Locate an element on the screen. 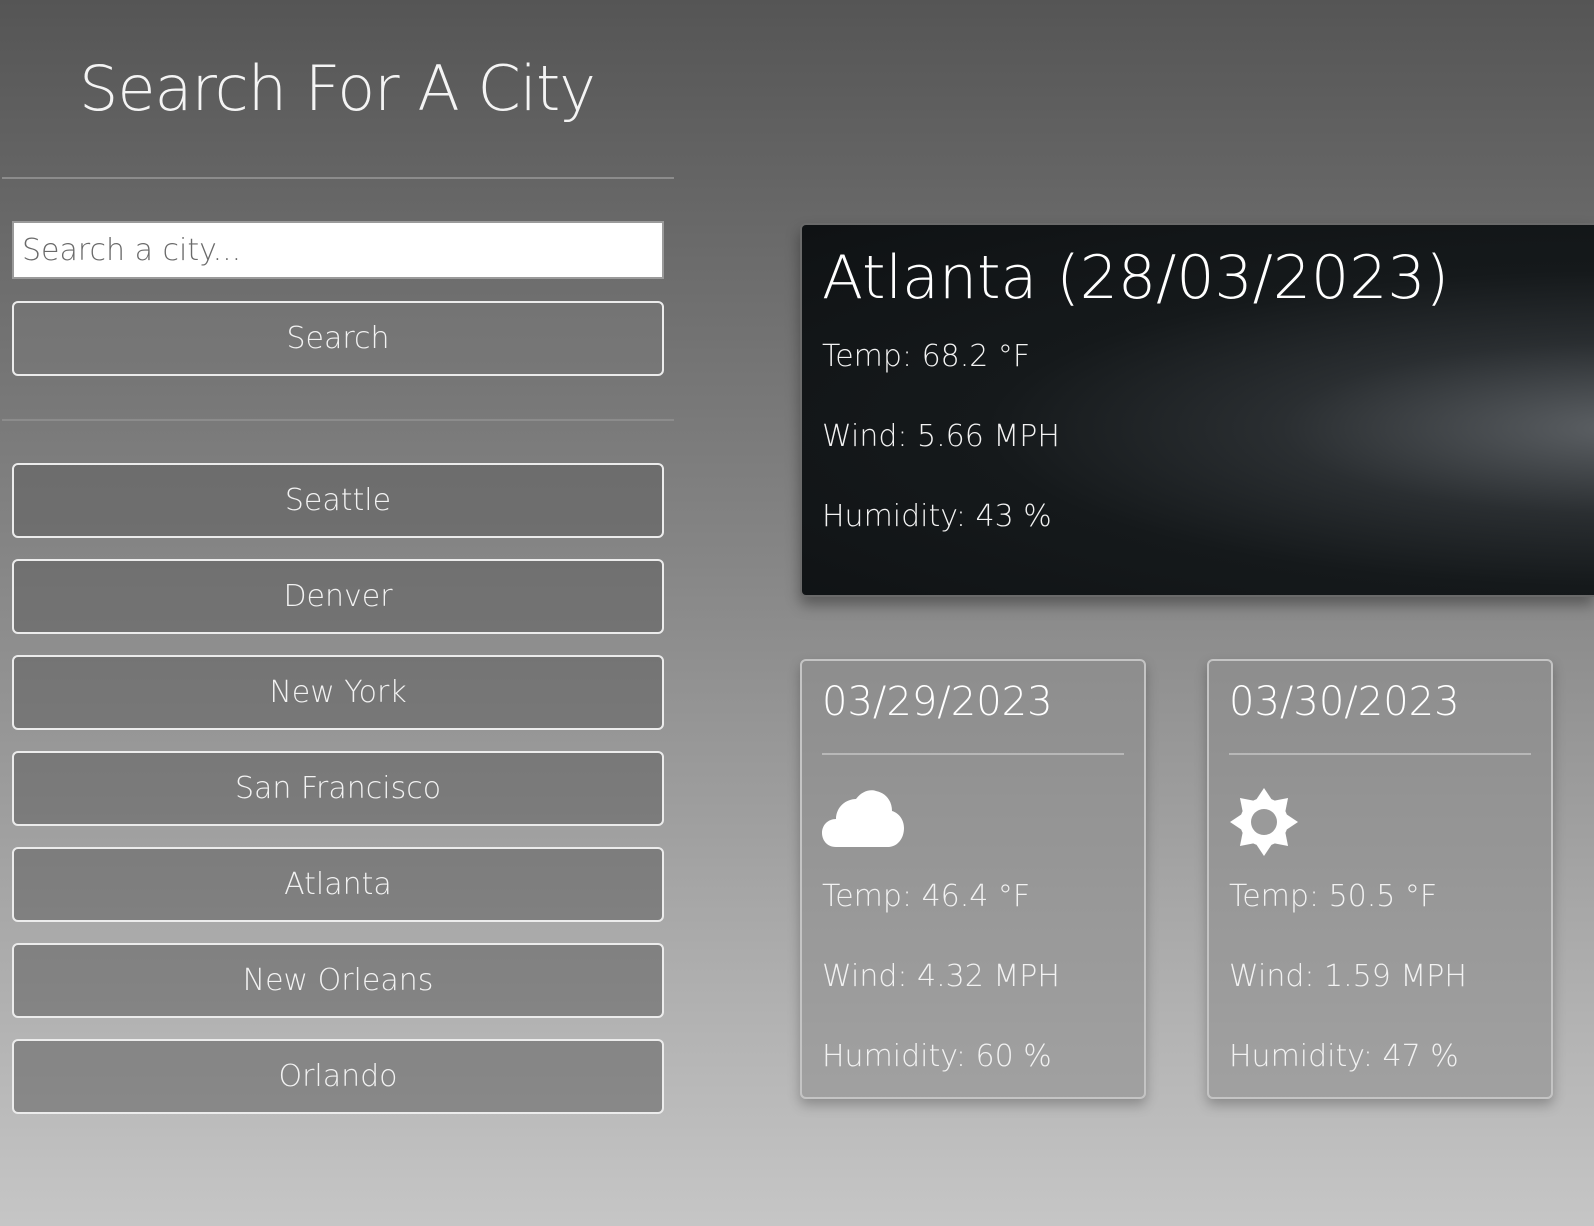 The width and height of the screenshot is (1594, 1226). history-button-seattle: Seattle is located at coordinates (338, 500).